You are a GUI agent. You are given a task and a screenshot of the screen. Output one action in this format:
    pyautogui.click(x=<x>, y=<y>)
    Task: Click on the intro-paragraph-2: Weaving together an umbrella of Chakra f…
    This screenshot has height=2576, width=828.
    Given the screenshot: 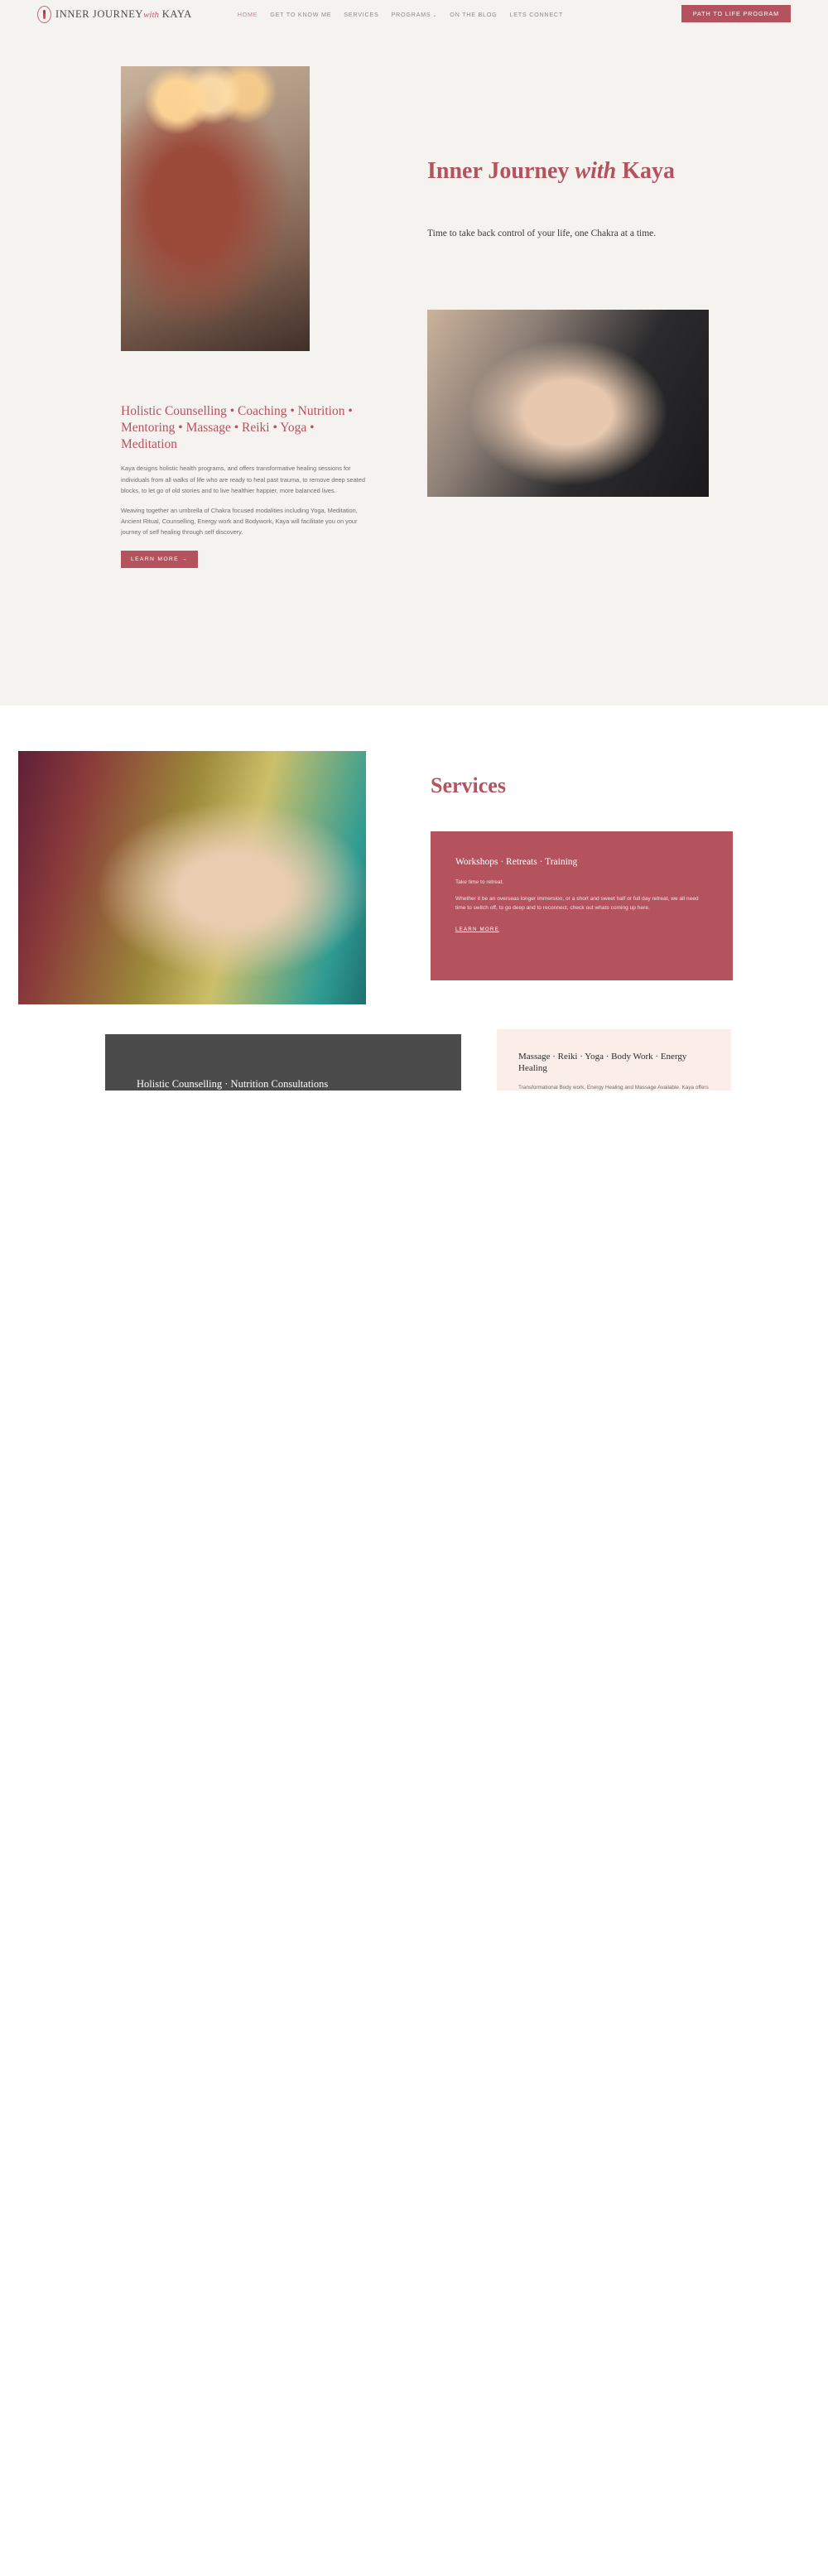 What is the action you would take?
    pyautogui.click(x=239, y=522)
    